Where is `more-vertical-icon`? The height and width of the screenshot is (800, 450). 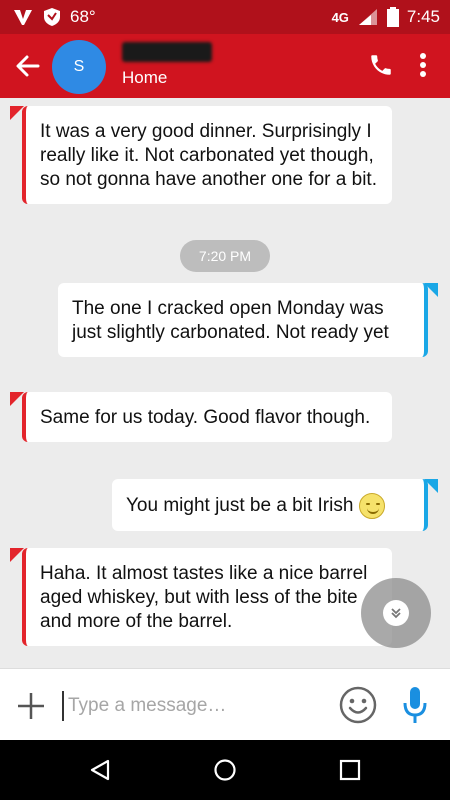
more-vertical-icon is located at coordinates (423, 65).